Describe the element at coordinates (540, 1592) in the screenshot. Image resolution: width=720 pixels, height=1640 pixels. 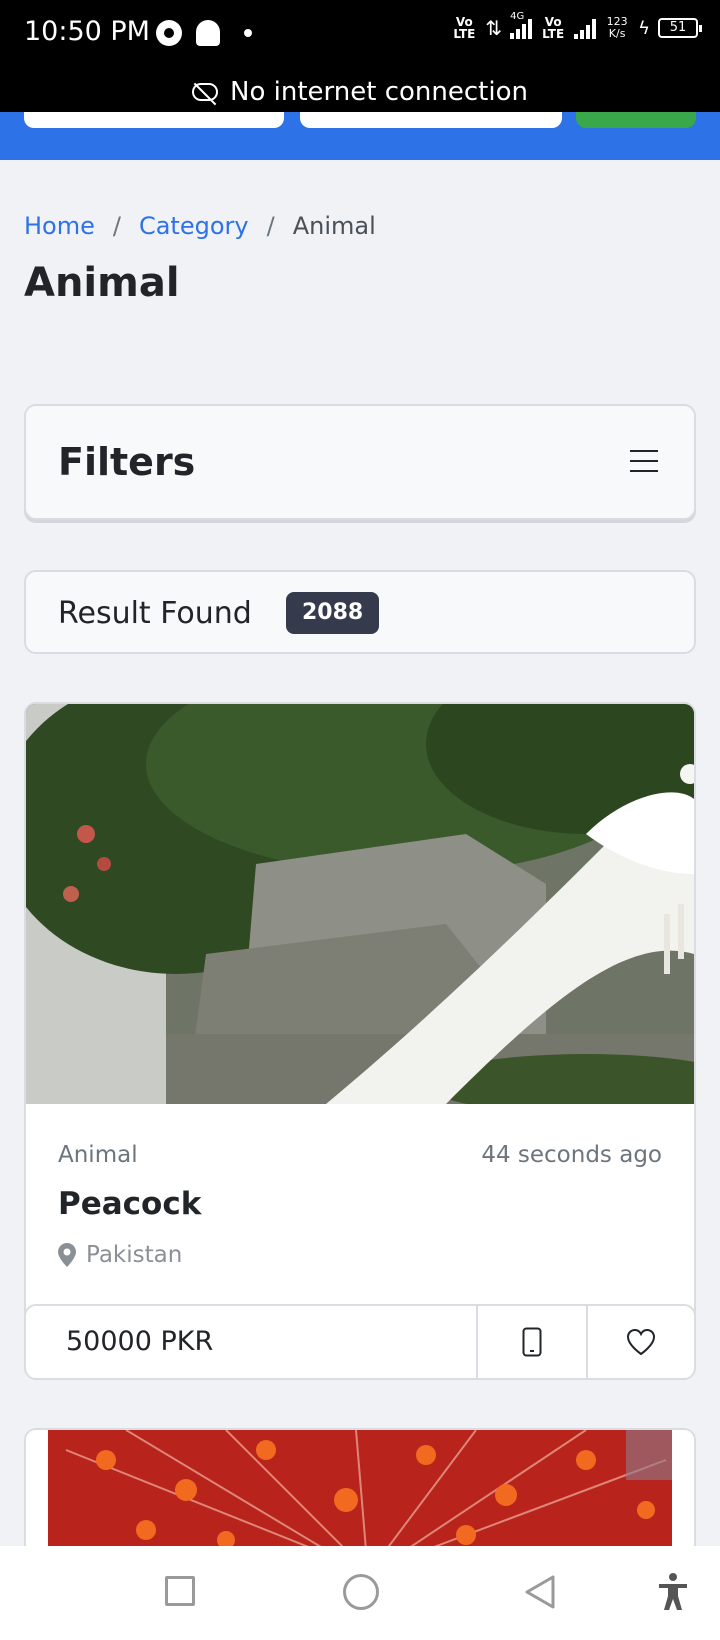
I see `back-button` at that location.